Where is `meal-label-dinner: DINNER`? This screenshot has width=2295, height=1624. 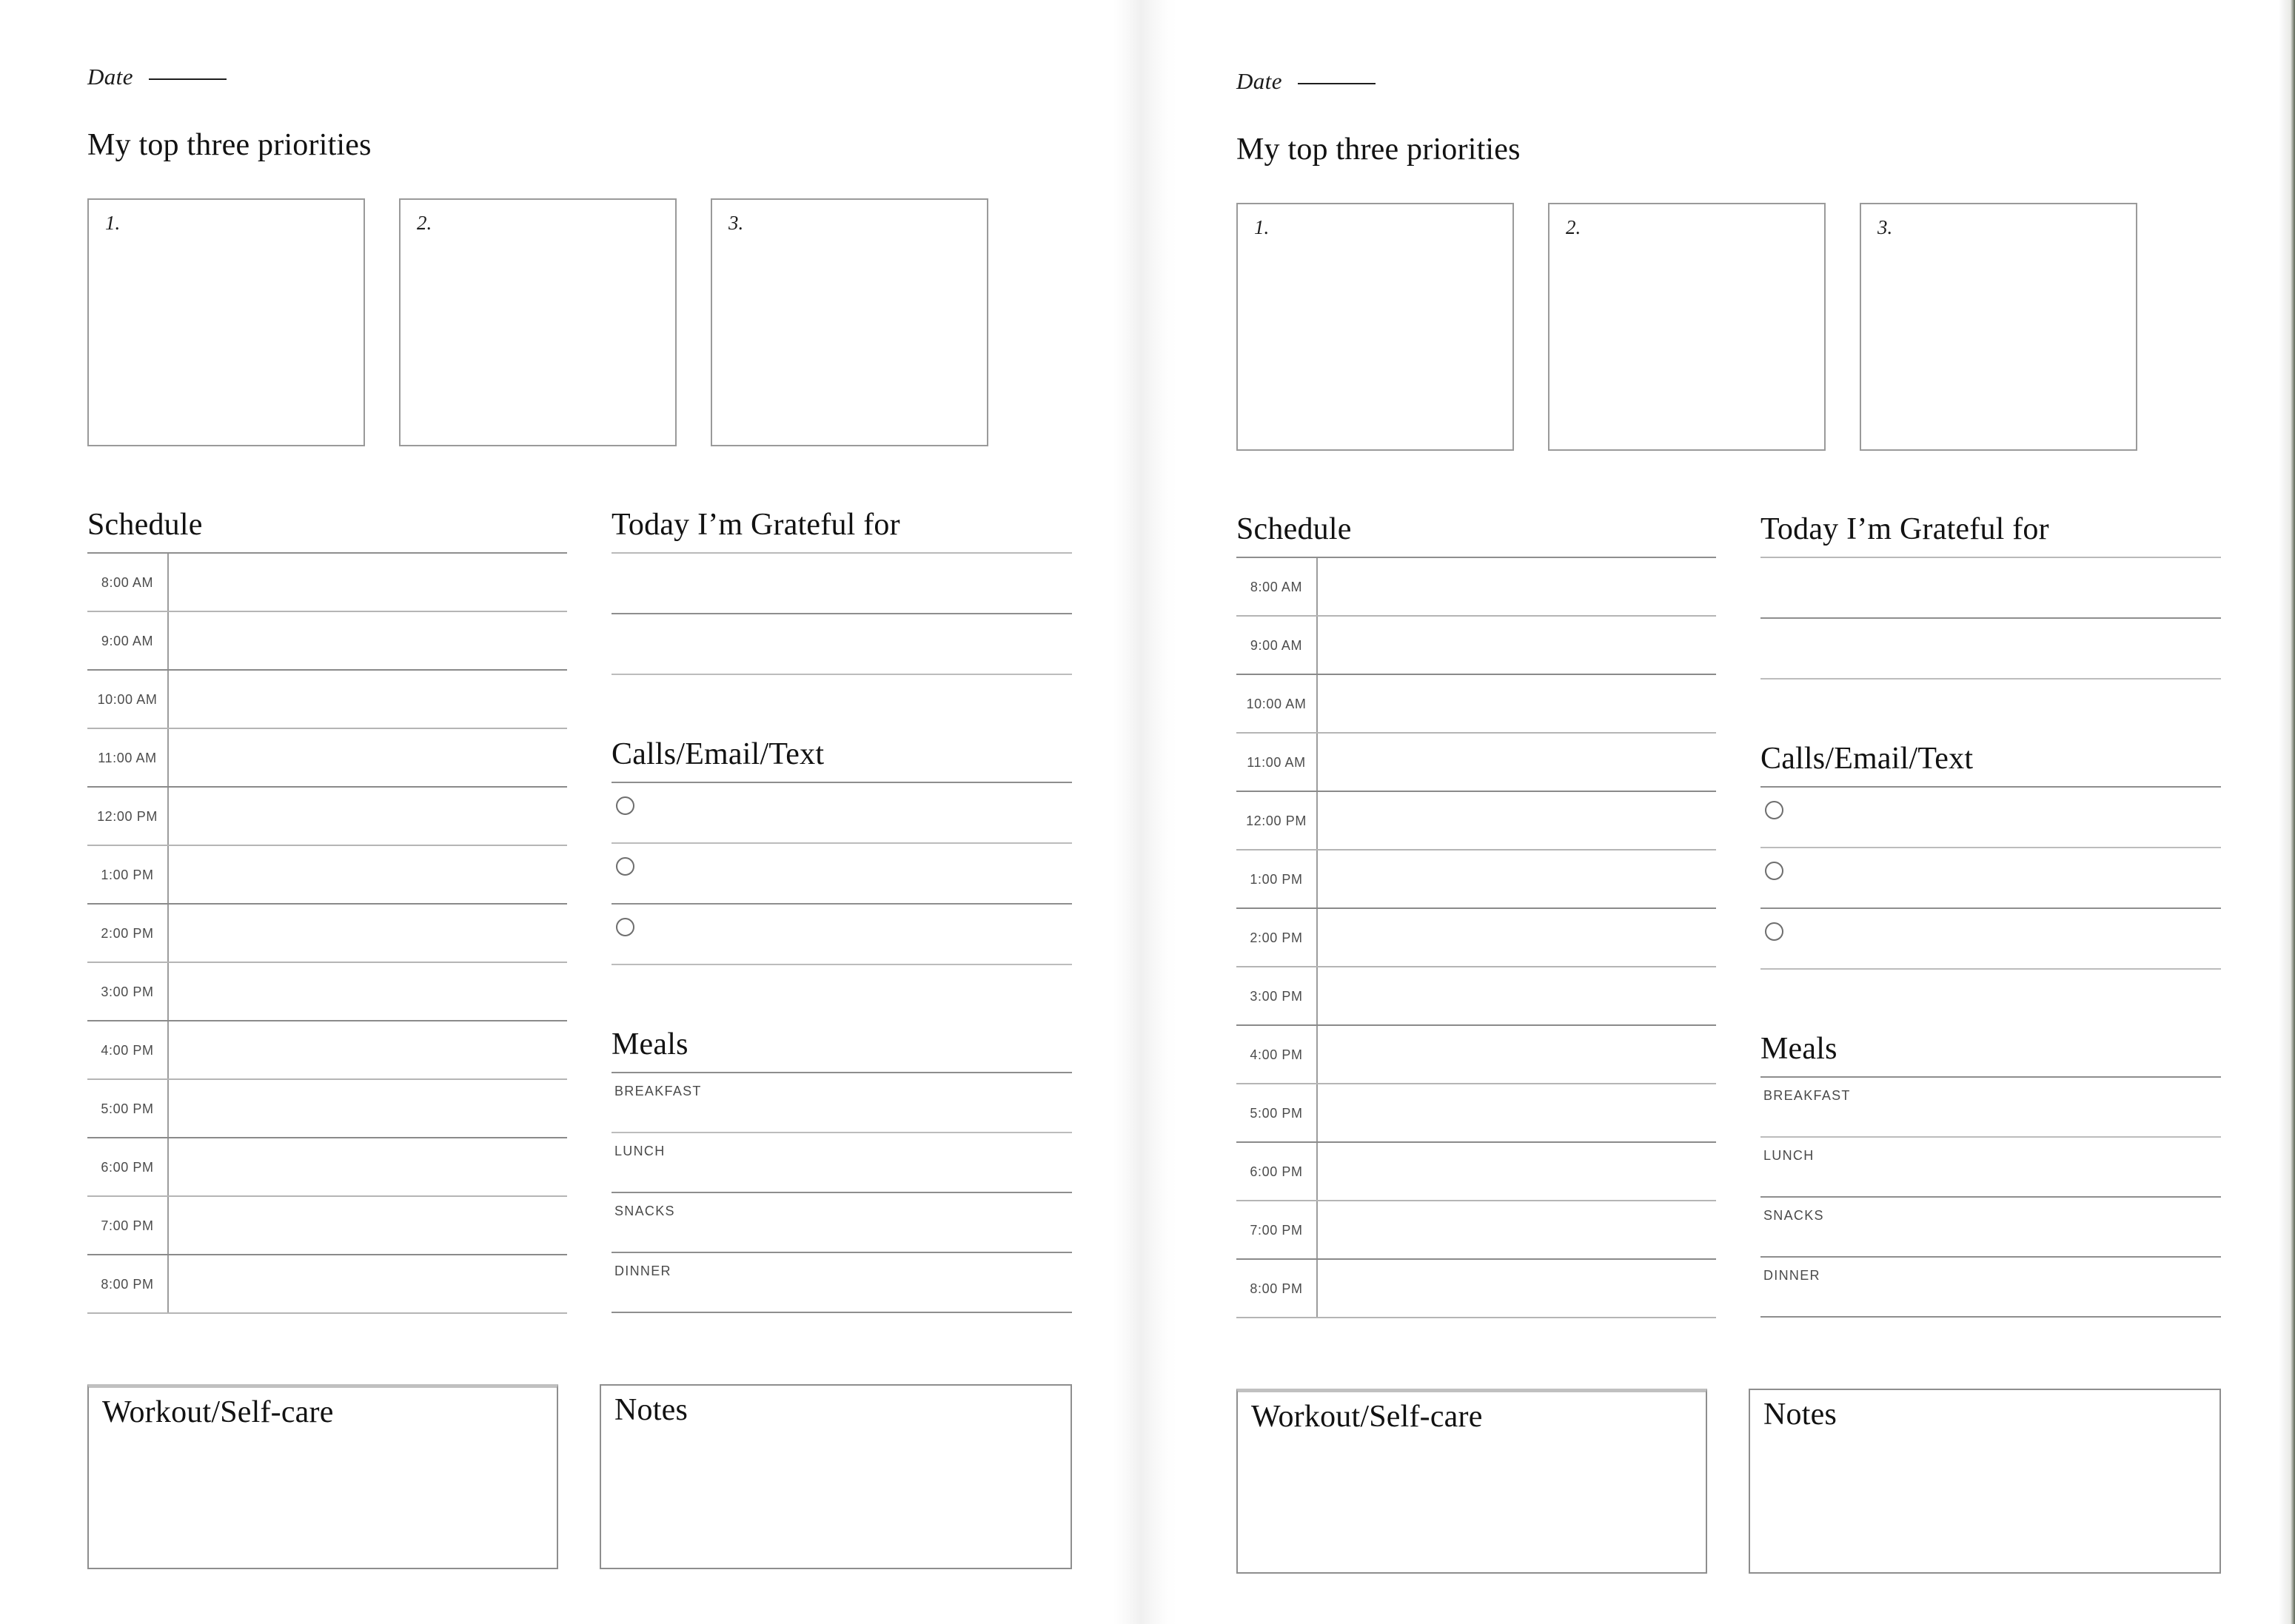 meal-label-dinner: DINNER is located at coordinates (1791, 1275).